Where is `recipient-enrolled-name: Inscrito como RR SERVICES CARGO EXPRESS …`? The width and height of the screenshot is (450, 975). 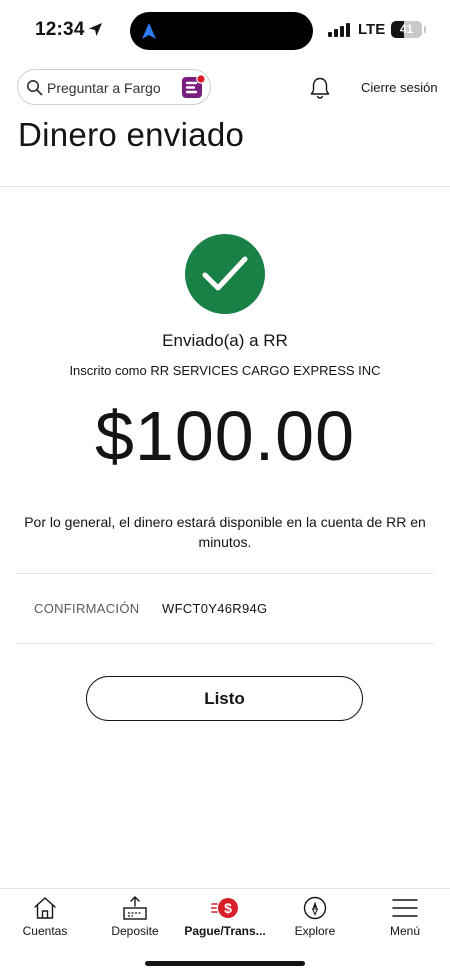
recipient-enrolled-name: Inscrito como RR SERVICES CARGO EXPRESS … is located at coordinates (225, 370).